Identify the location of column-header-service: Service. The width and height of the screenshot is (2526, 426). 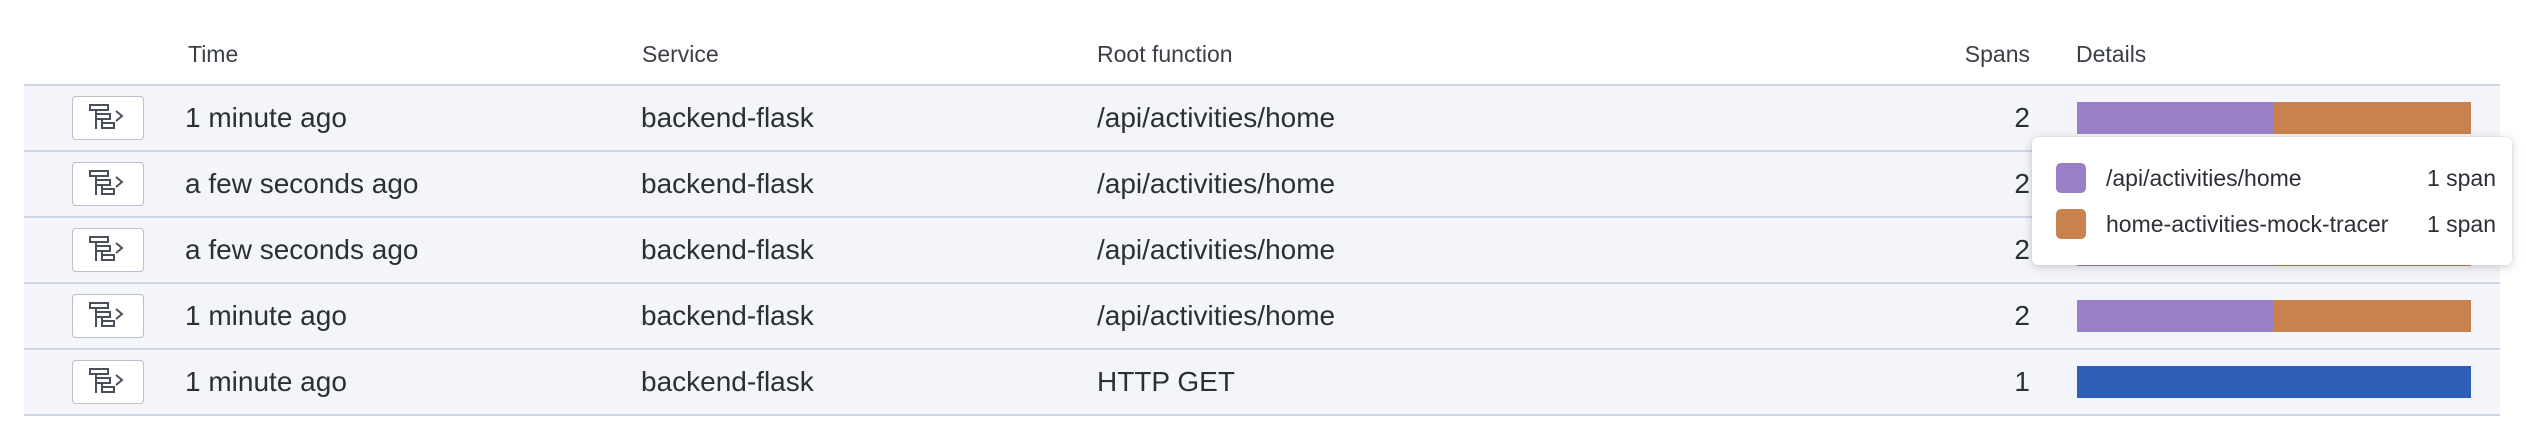
(680, 54).